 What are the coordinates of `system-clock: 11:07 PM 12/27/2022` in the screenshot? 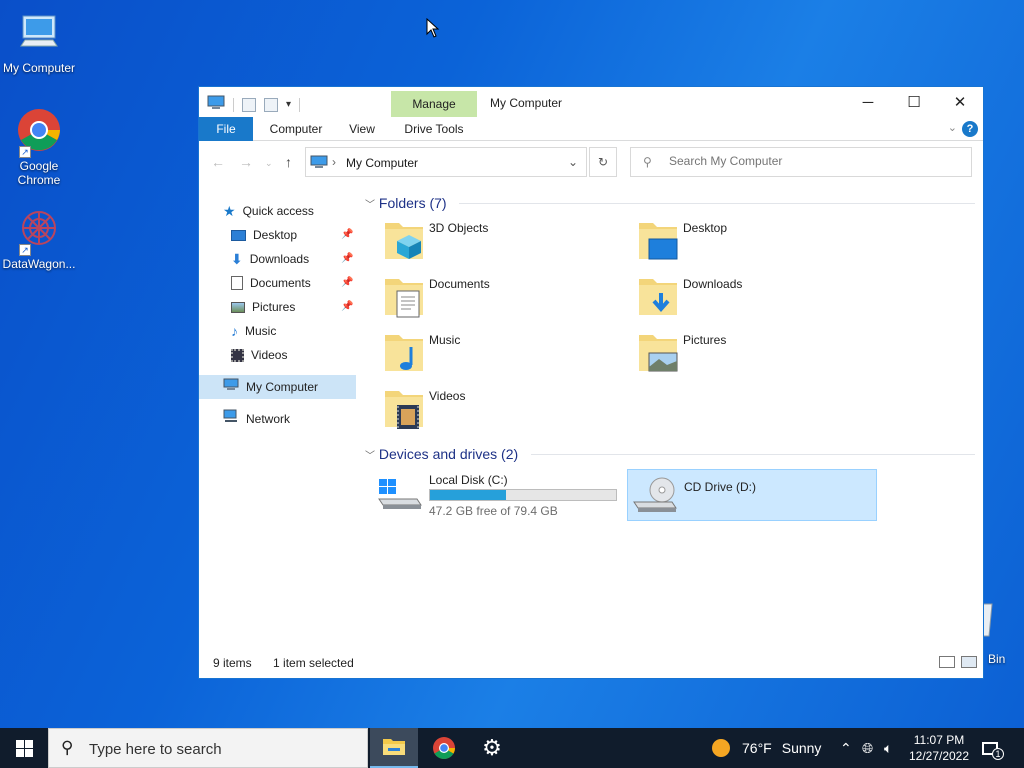 It's located at (939, 748).